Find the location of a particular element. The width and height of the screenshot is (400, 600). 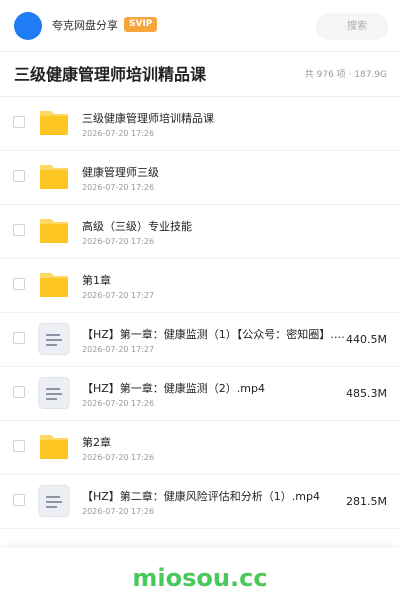

list-item: 高级（三级）专业技能 2026-07-20 17:26 is located at coordinates (200, 232).